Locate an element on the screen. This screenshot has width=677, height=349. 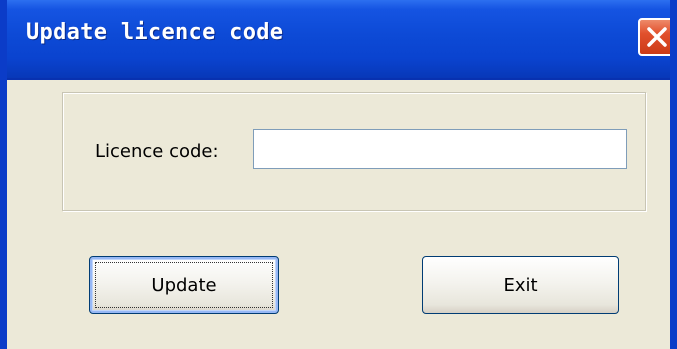
update-button-label: Update is located at coordinates (184, 285).